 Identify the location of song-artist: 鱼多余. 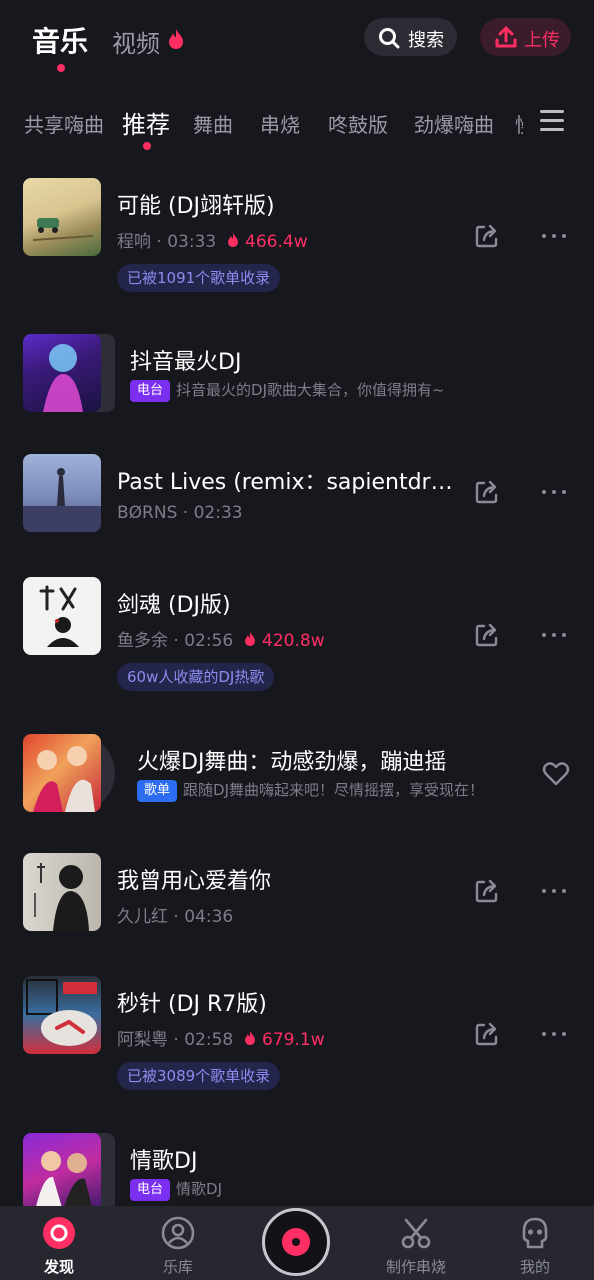
(142, 641).